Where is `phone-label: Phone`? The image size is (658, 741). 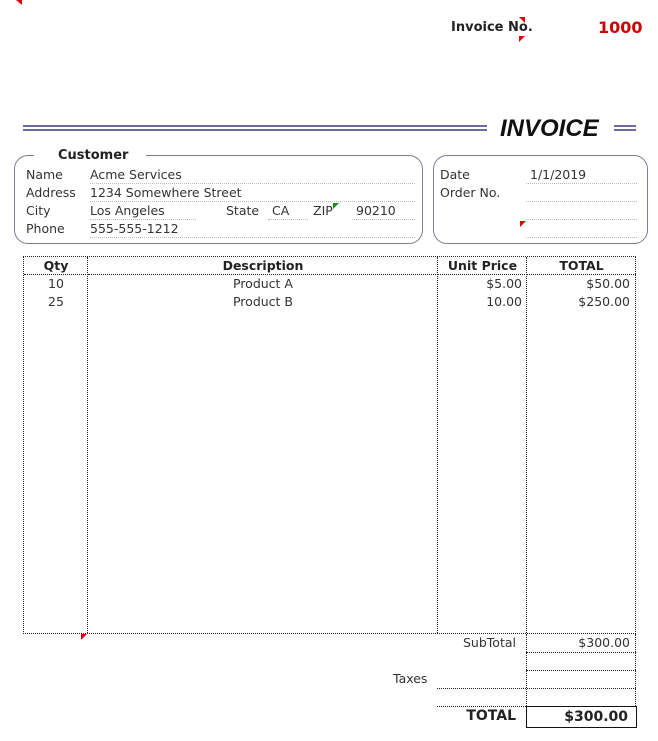 phone-label: Phone is located at coordinates (45, 228).